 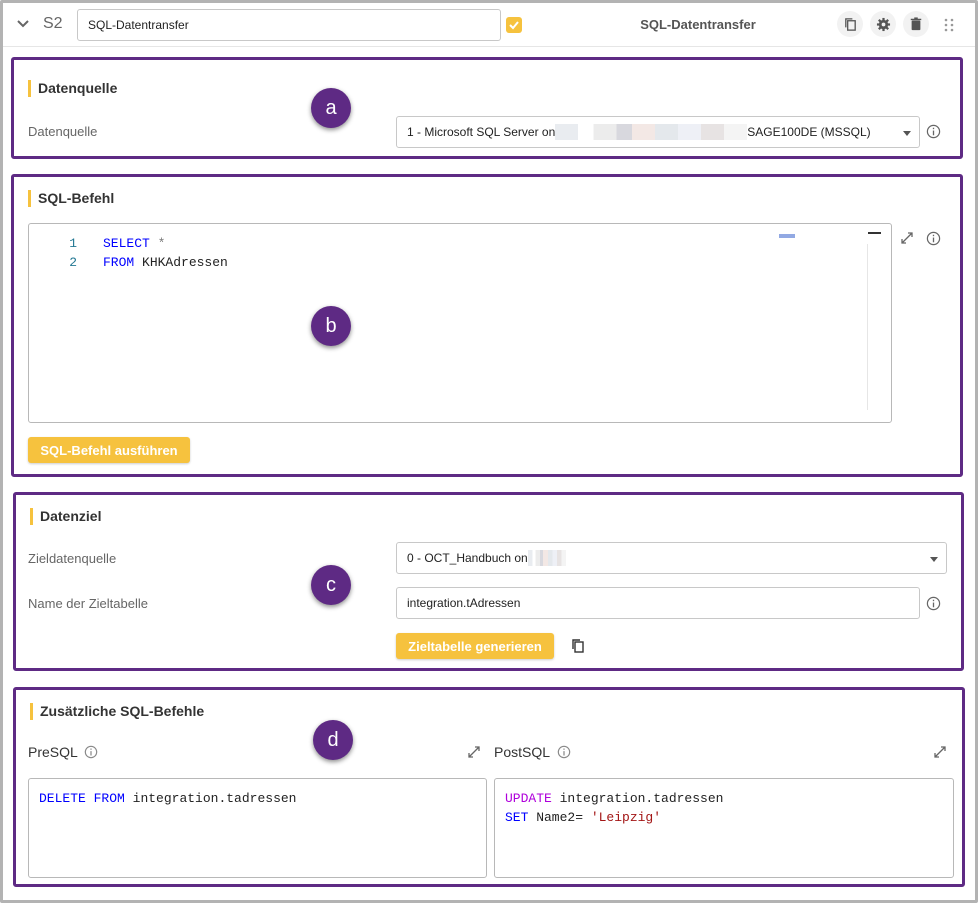 I want to click on enabled-checkbox, so click(x=514, y=25).